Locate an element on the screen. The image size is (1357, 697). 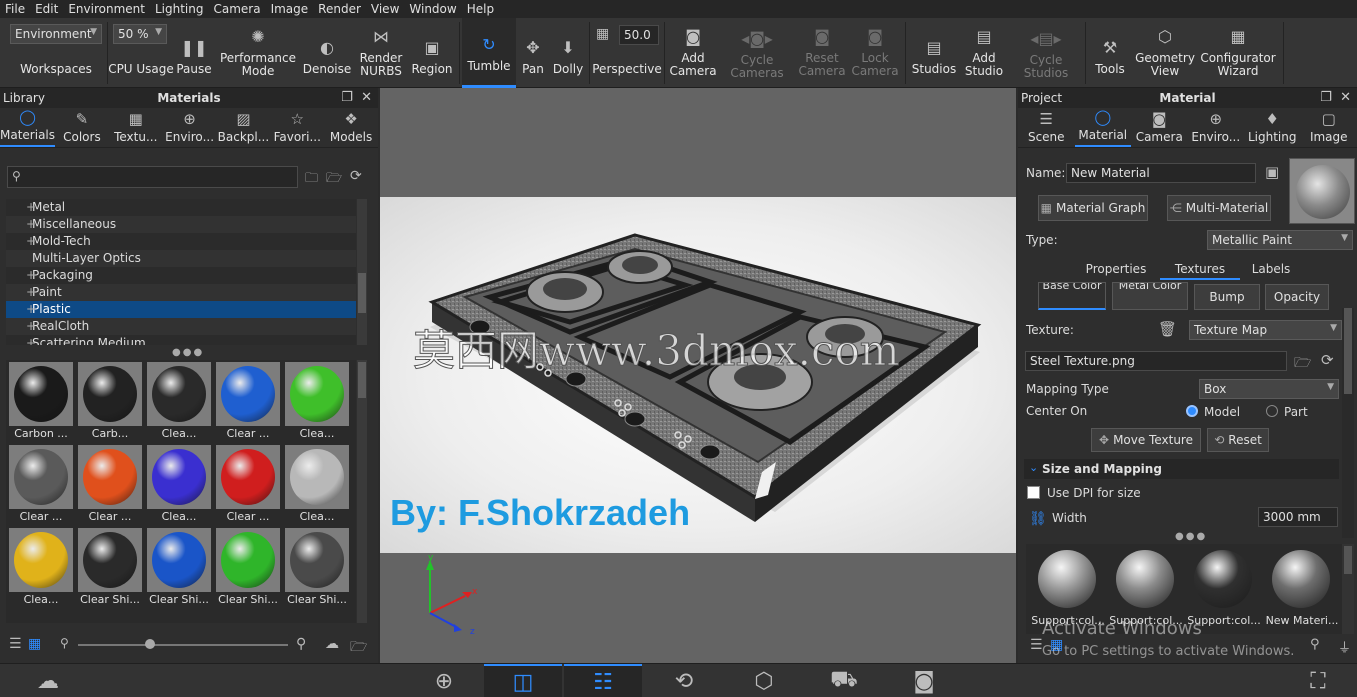
menu-view: View is located at coordinates (385, 9).